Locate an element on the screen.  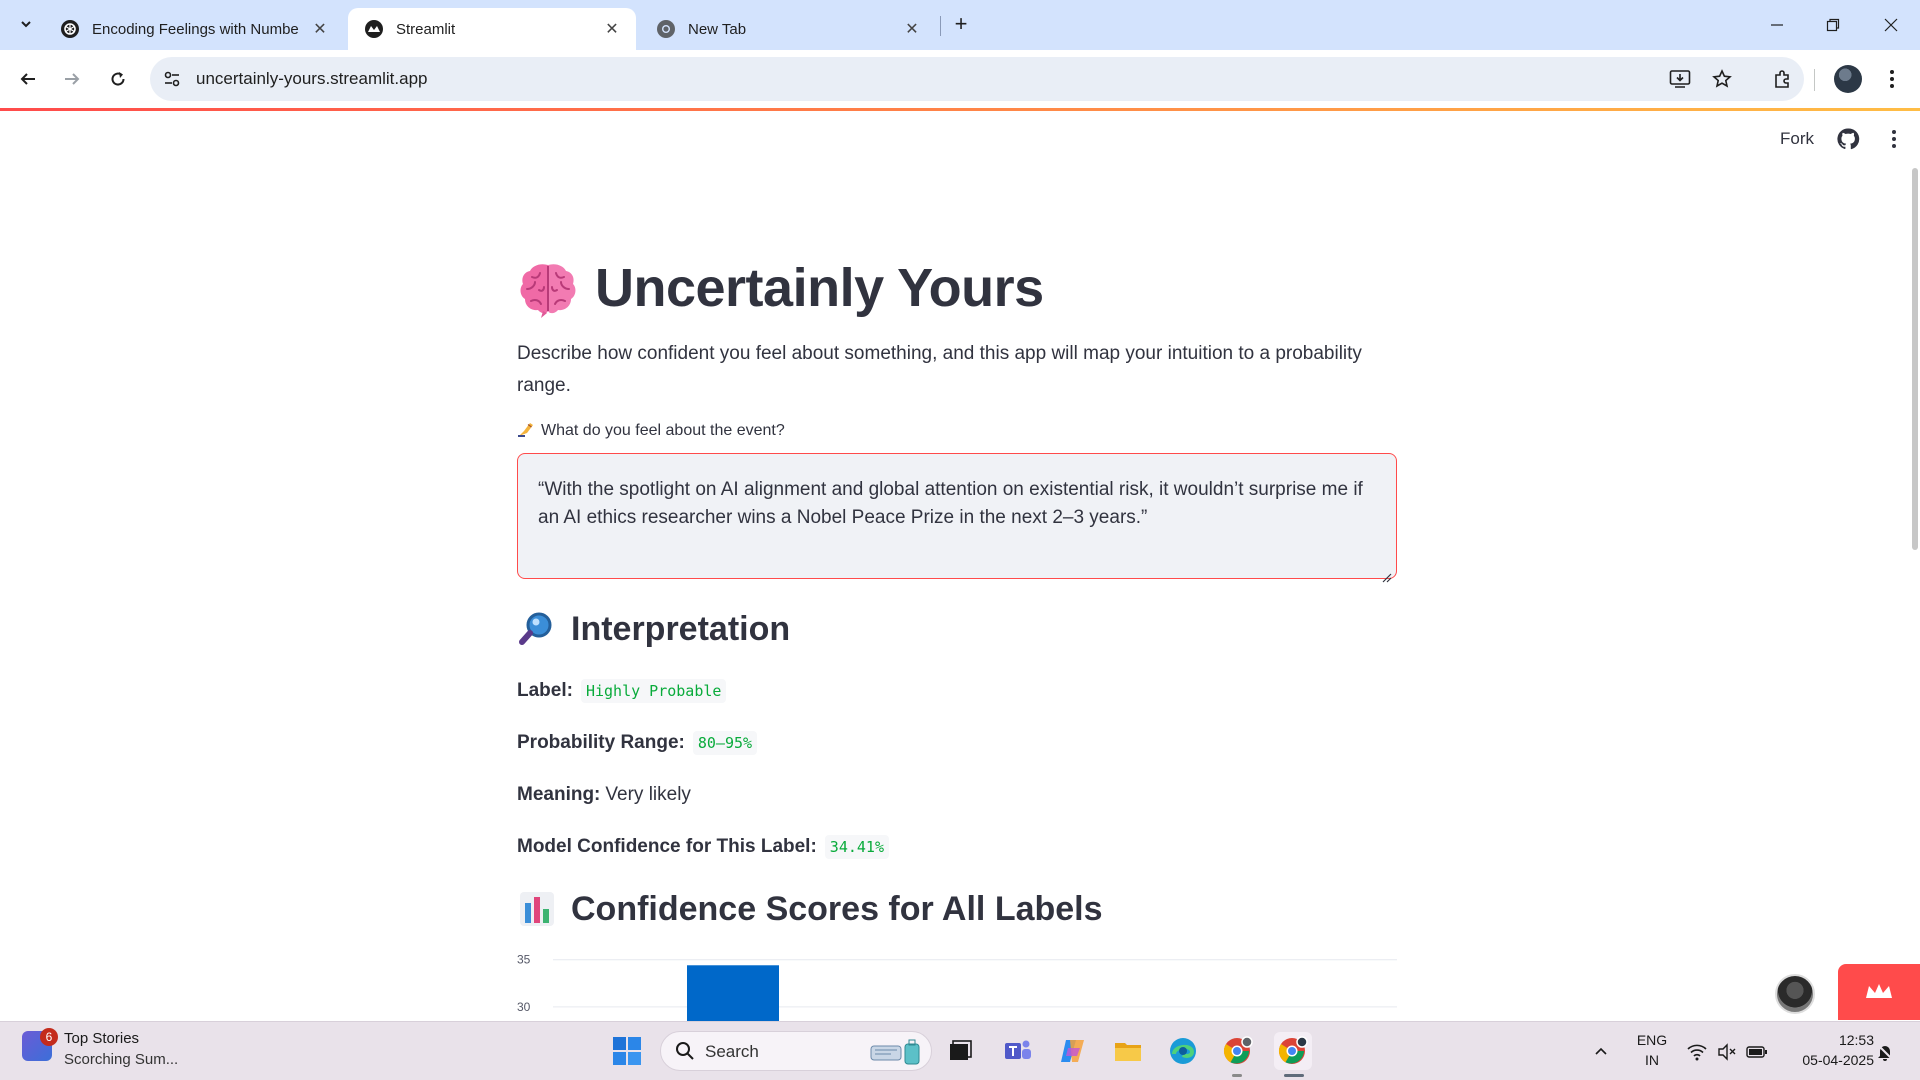
news-badge: 6 is located at coordinates (49, 1037).